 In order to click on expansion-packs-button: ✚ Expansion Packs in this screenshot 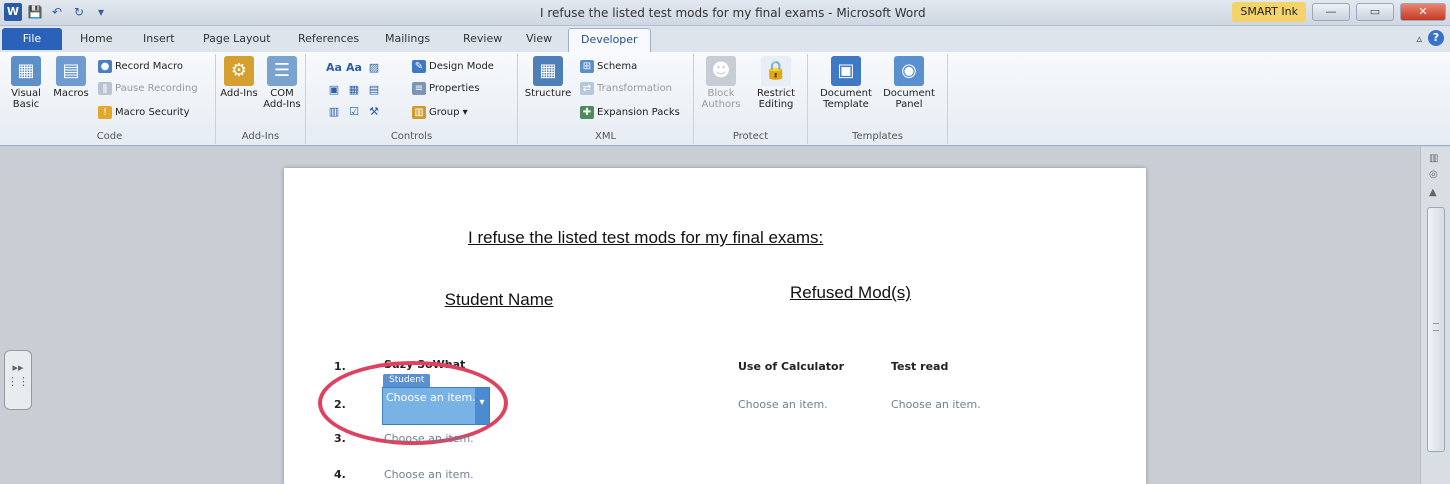, I will do `click(630, 112)`.